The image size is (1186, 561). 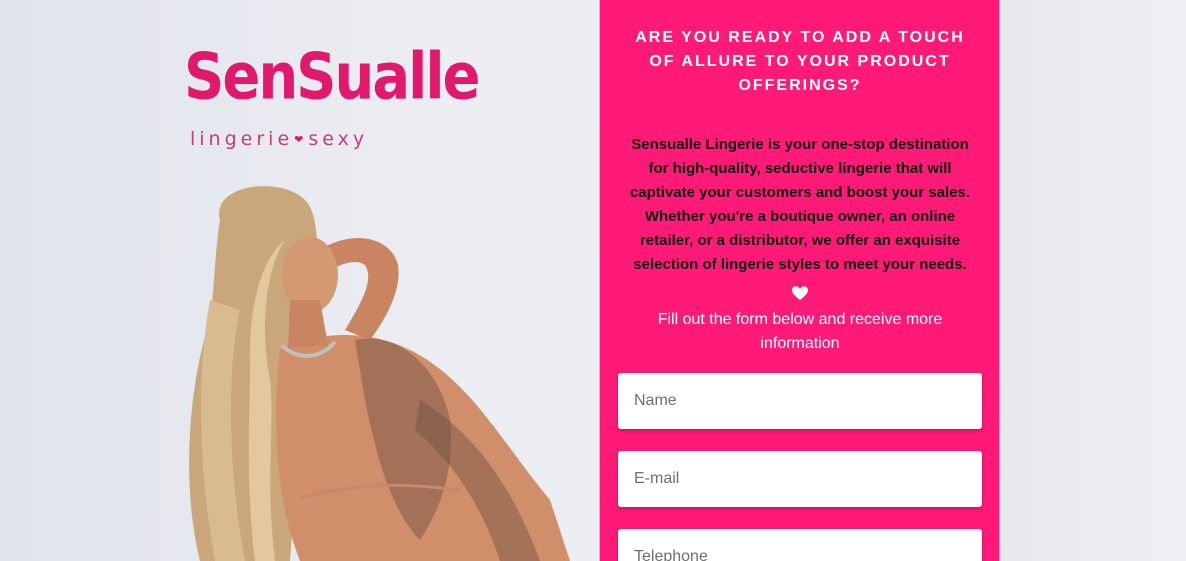 I want to click on brand-logo: SenSualle lingerie❤sexy, so click(x=330, y=100).